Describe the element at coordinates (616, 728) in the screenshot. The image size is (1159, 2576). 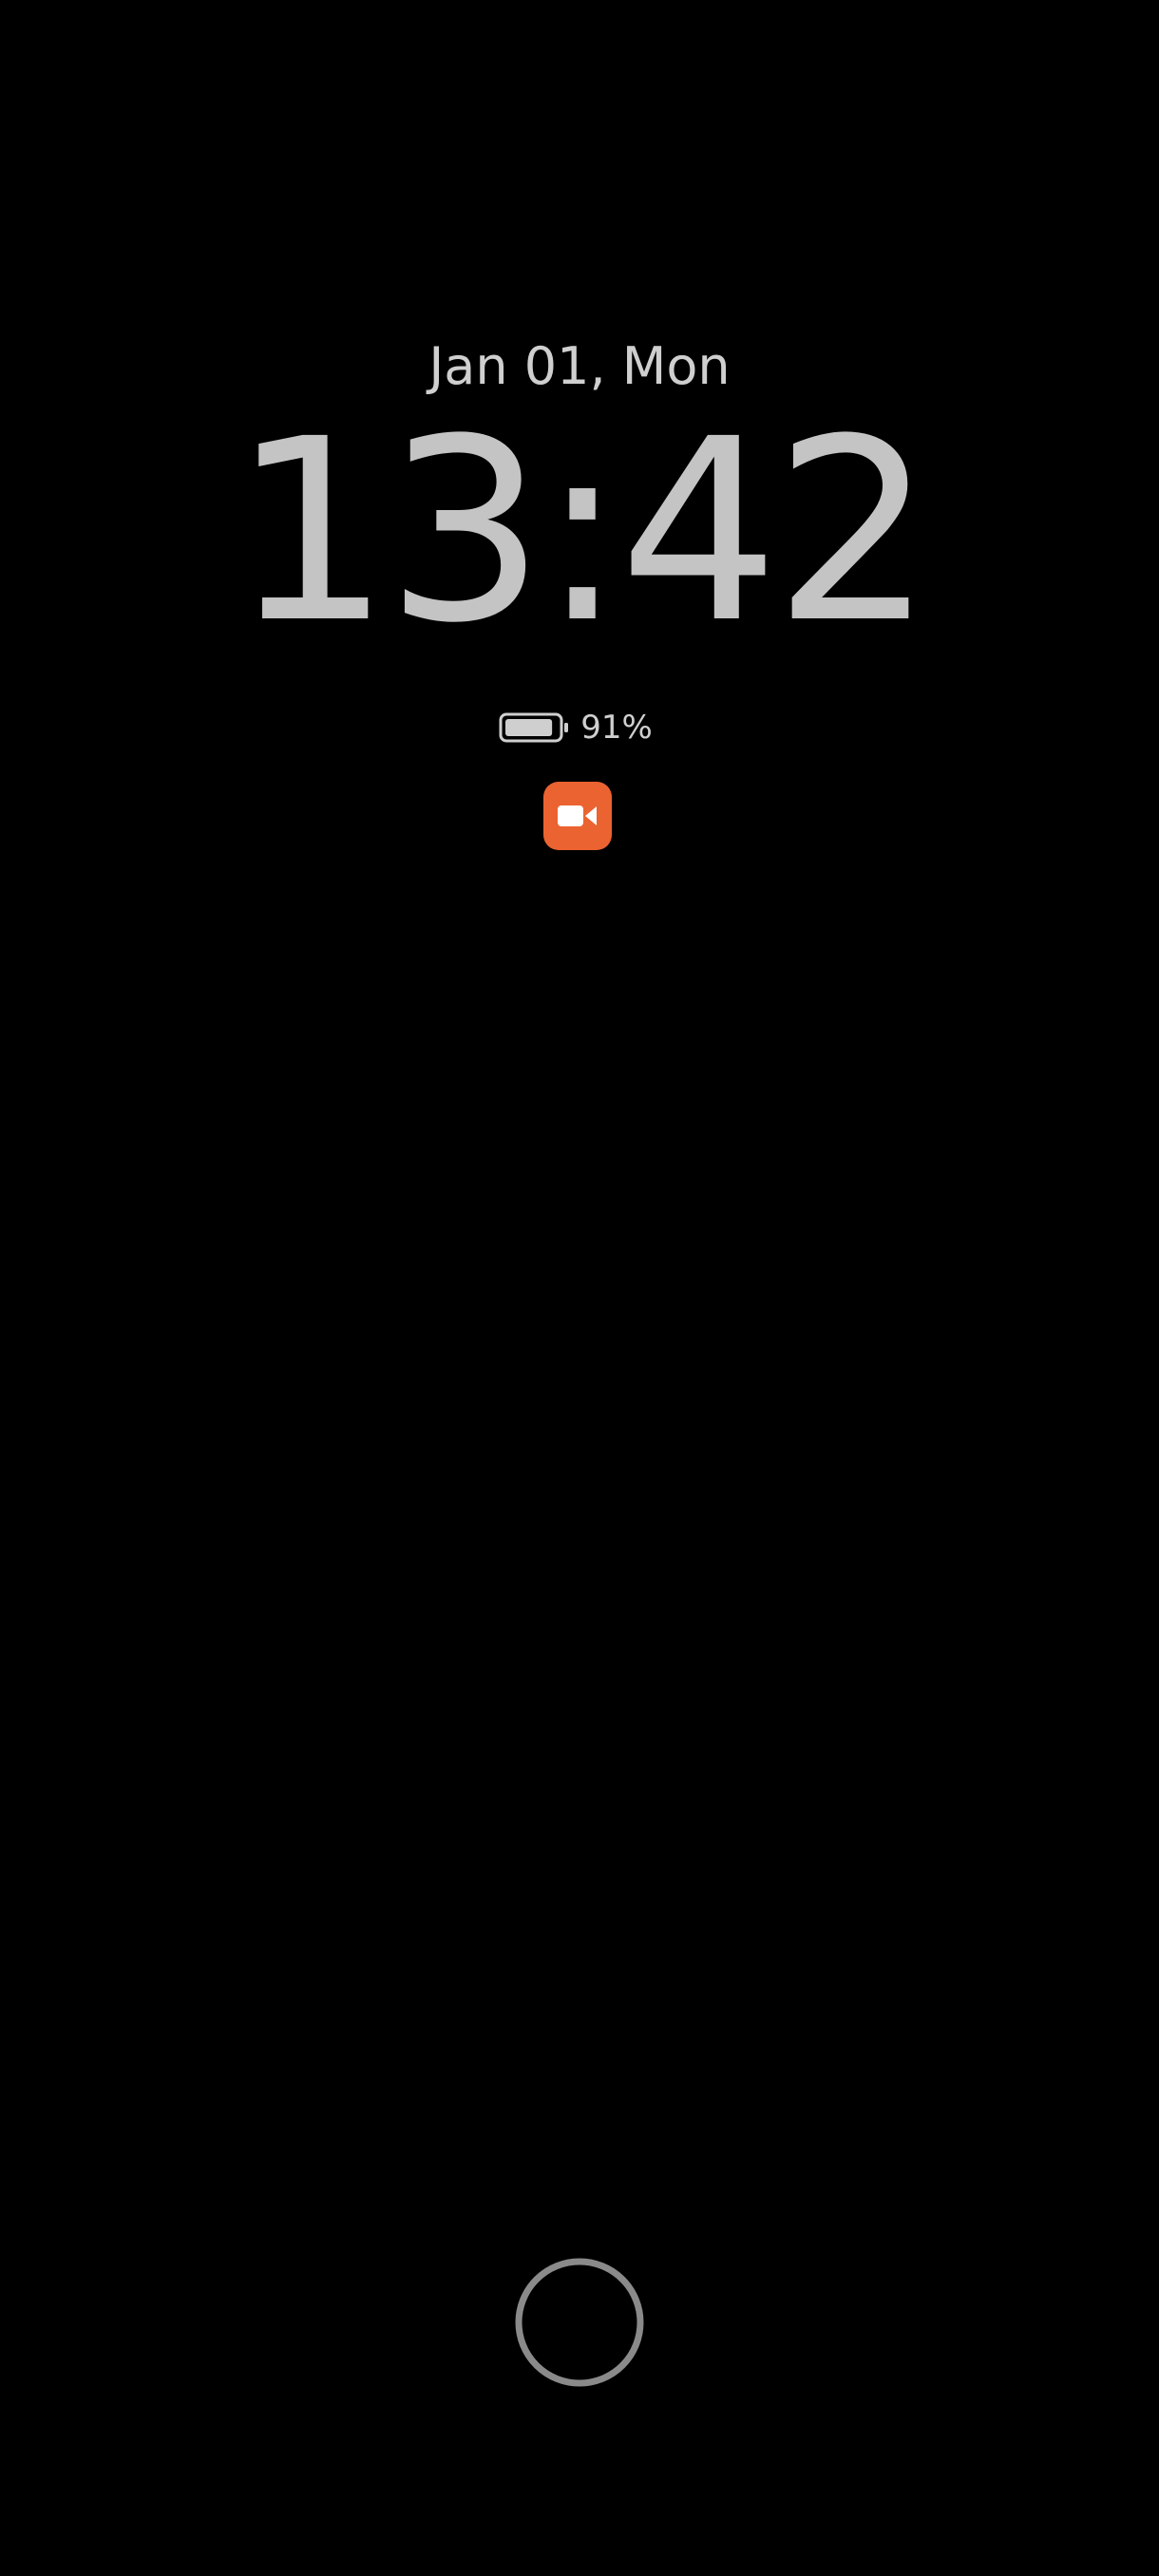
I see `battery-percentage: 91%` at that location.